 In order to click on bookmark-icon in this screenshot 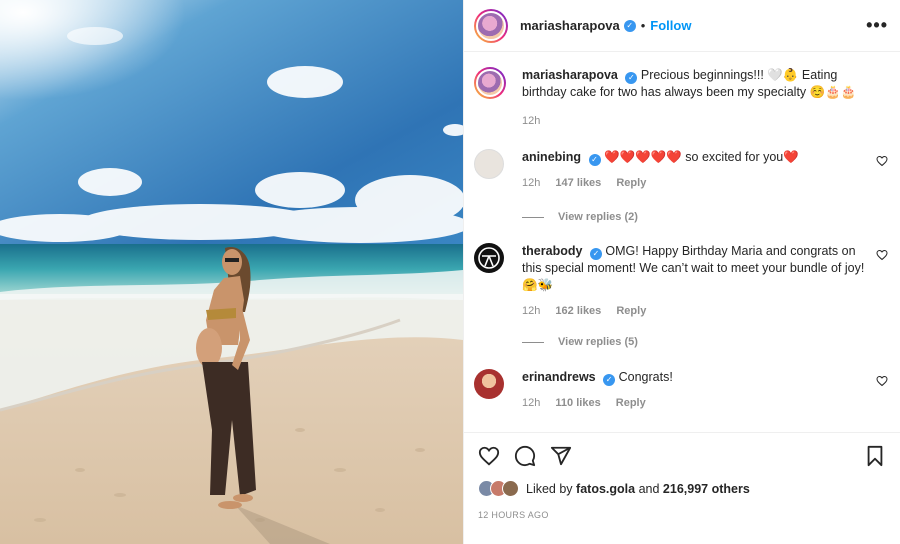, I will do `click(875, 456)`.